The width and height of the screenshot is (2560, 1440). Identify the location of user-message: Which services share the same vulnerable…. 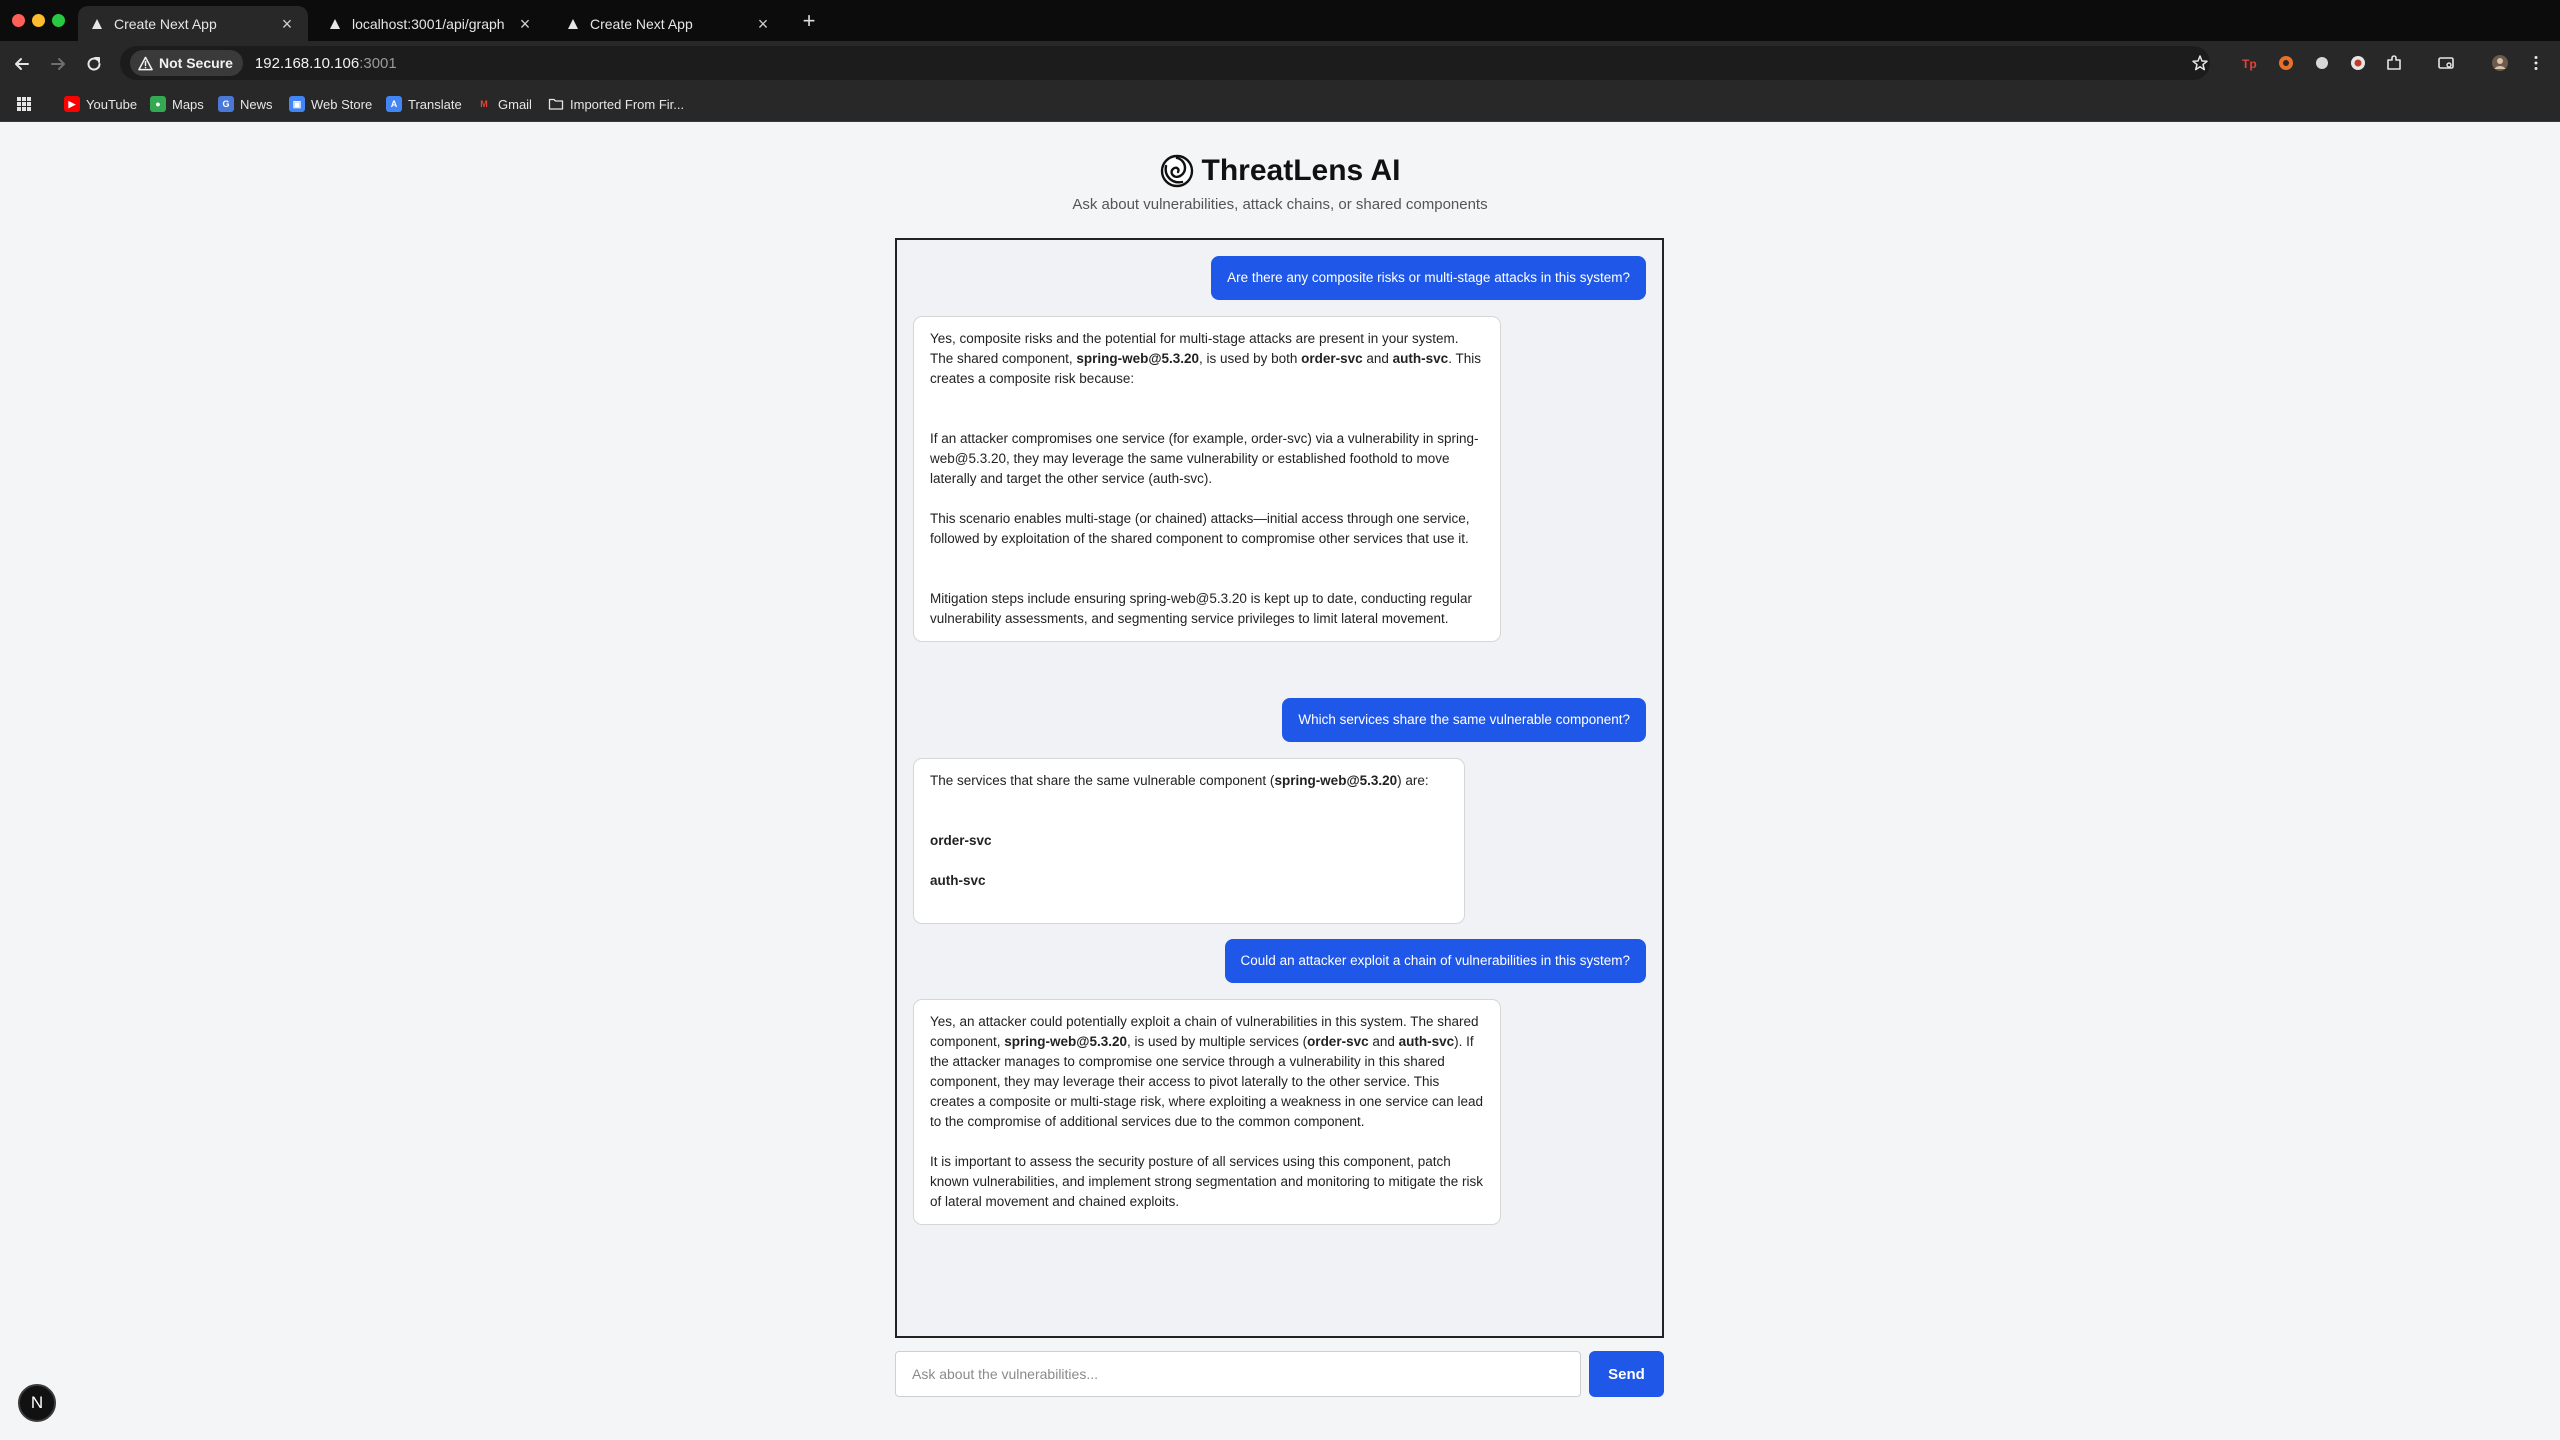
(1464, 720).